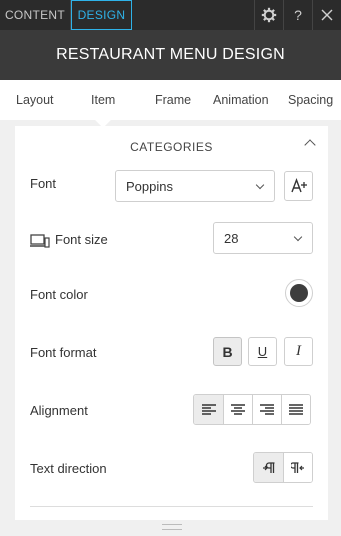 Image resolution: width=341 pixels, height=536 pixels. I want to click on devices-icon, so click(40, 243).